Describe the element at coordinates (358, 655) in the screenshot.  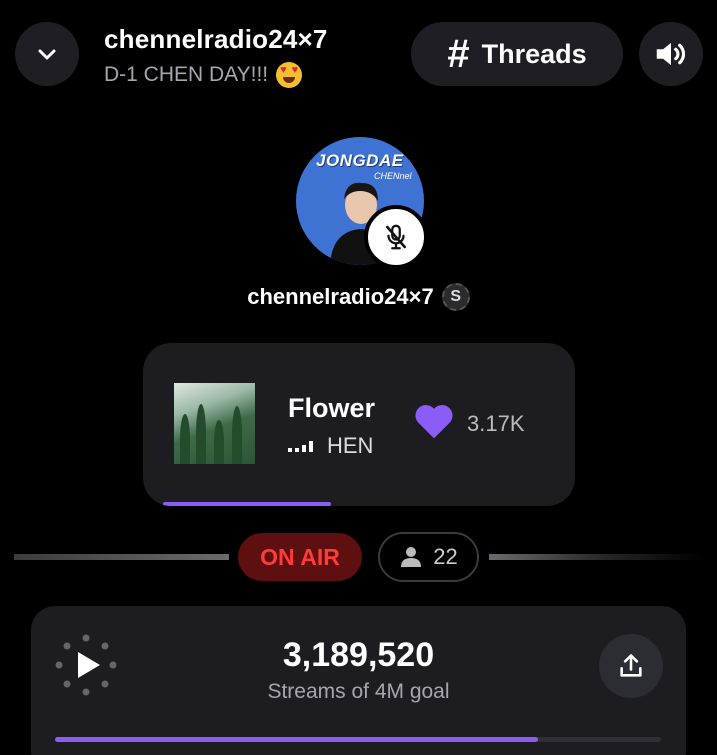
I see `stream-count: 3,189,520` at that location.